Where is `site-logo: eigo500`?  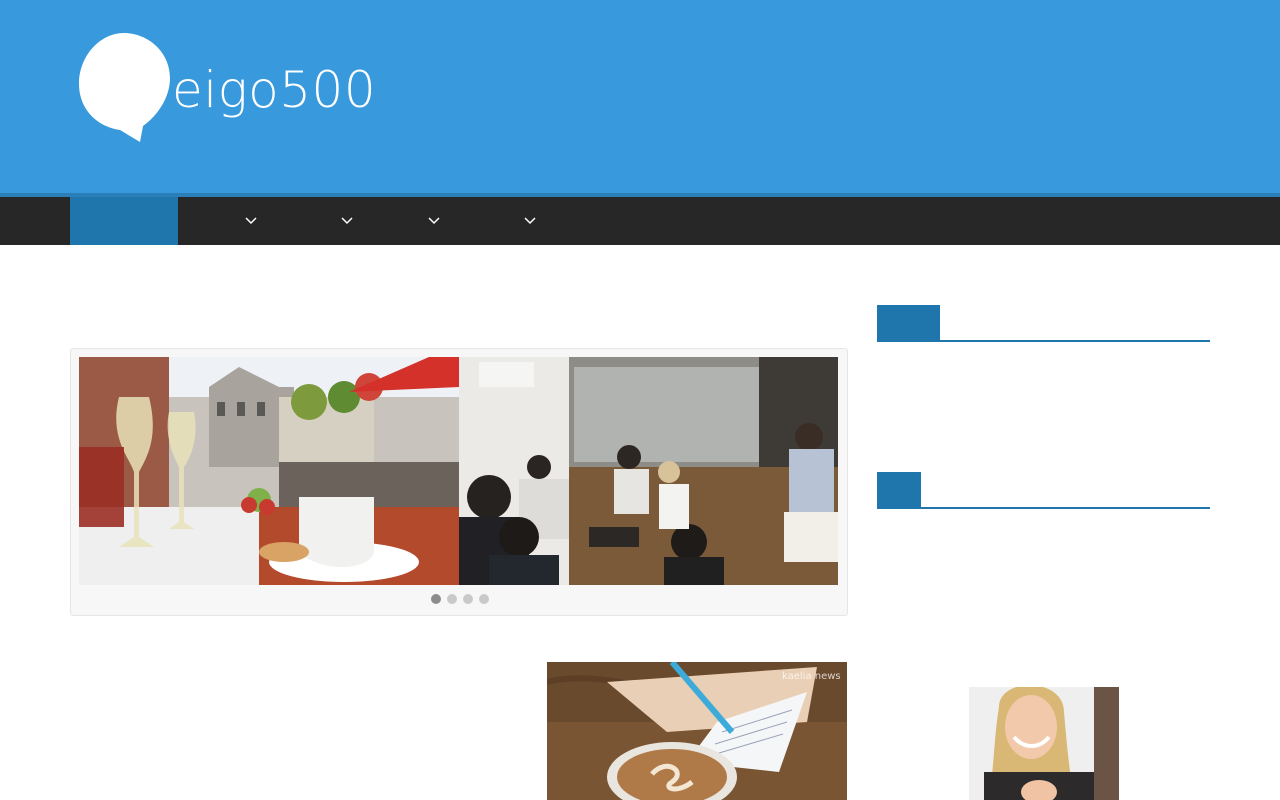 site-logo: eigo500 is located at coordinates (228, 90).